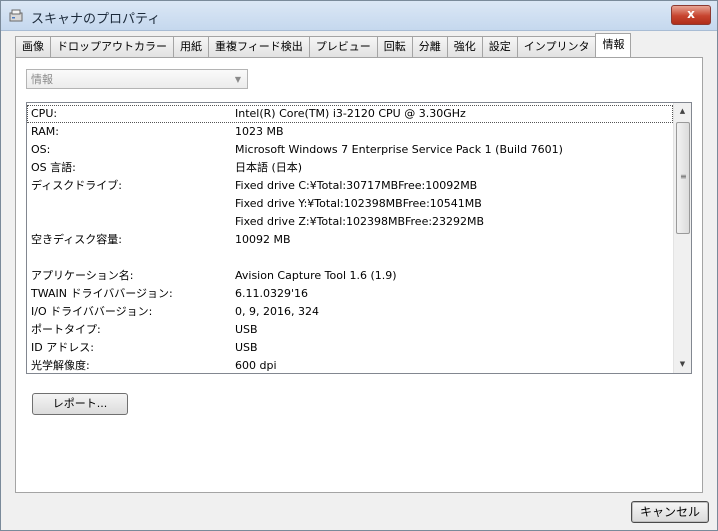  I want to click on info-key: 空きディスク容量:, so click(76, 239).